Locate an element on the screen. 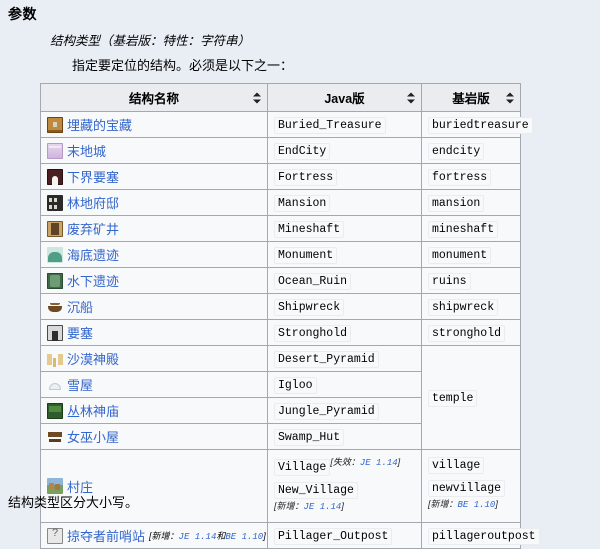 This screenshot has width=600, height=549. bedrock-structure-id: temple is located at coordinates (453, 398).